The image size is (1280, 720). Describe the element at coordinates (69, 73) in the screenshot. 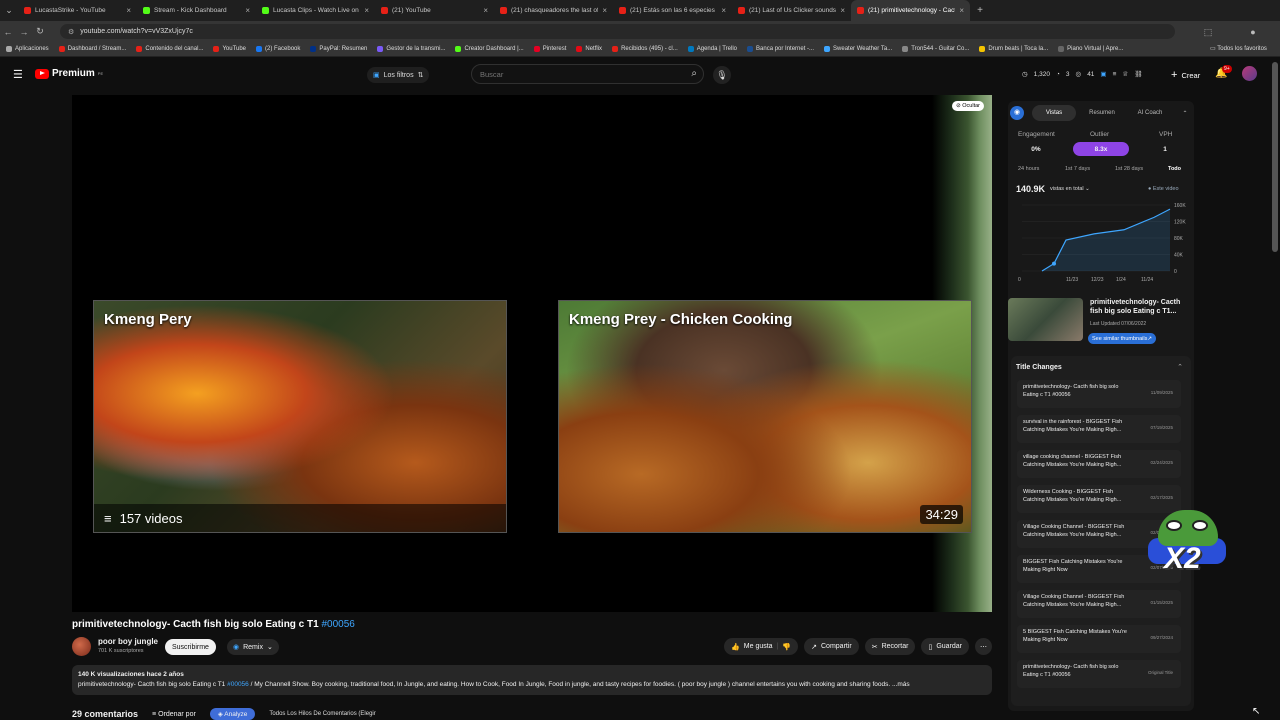

I see `youtube-logo: Premium PE` at that location.